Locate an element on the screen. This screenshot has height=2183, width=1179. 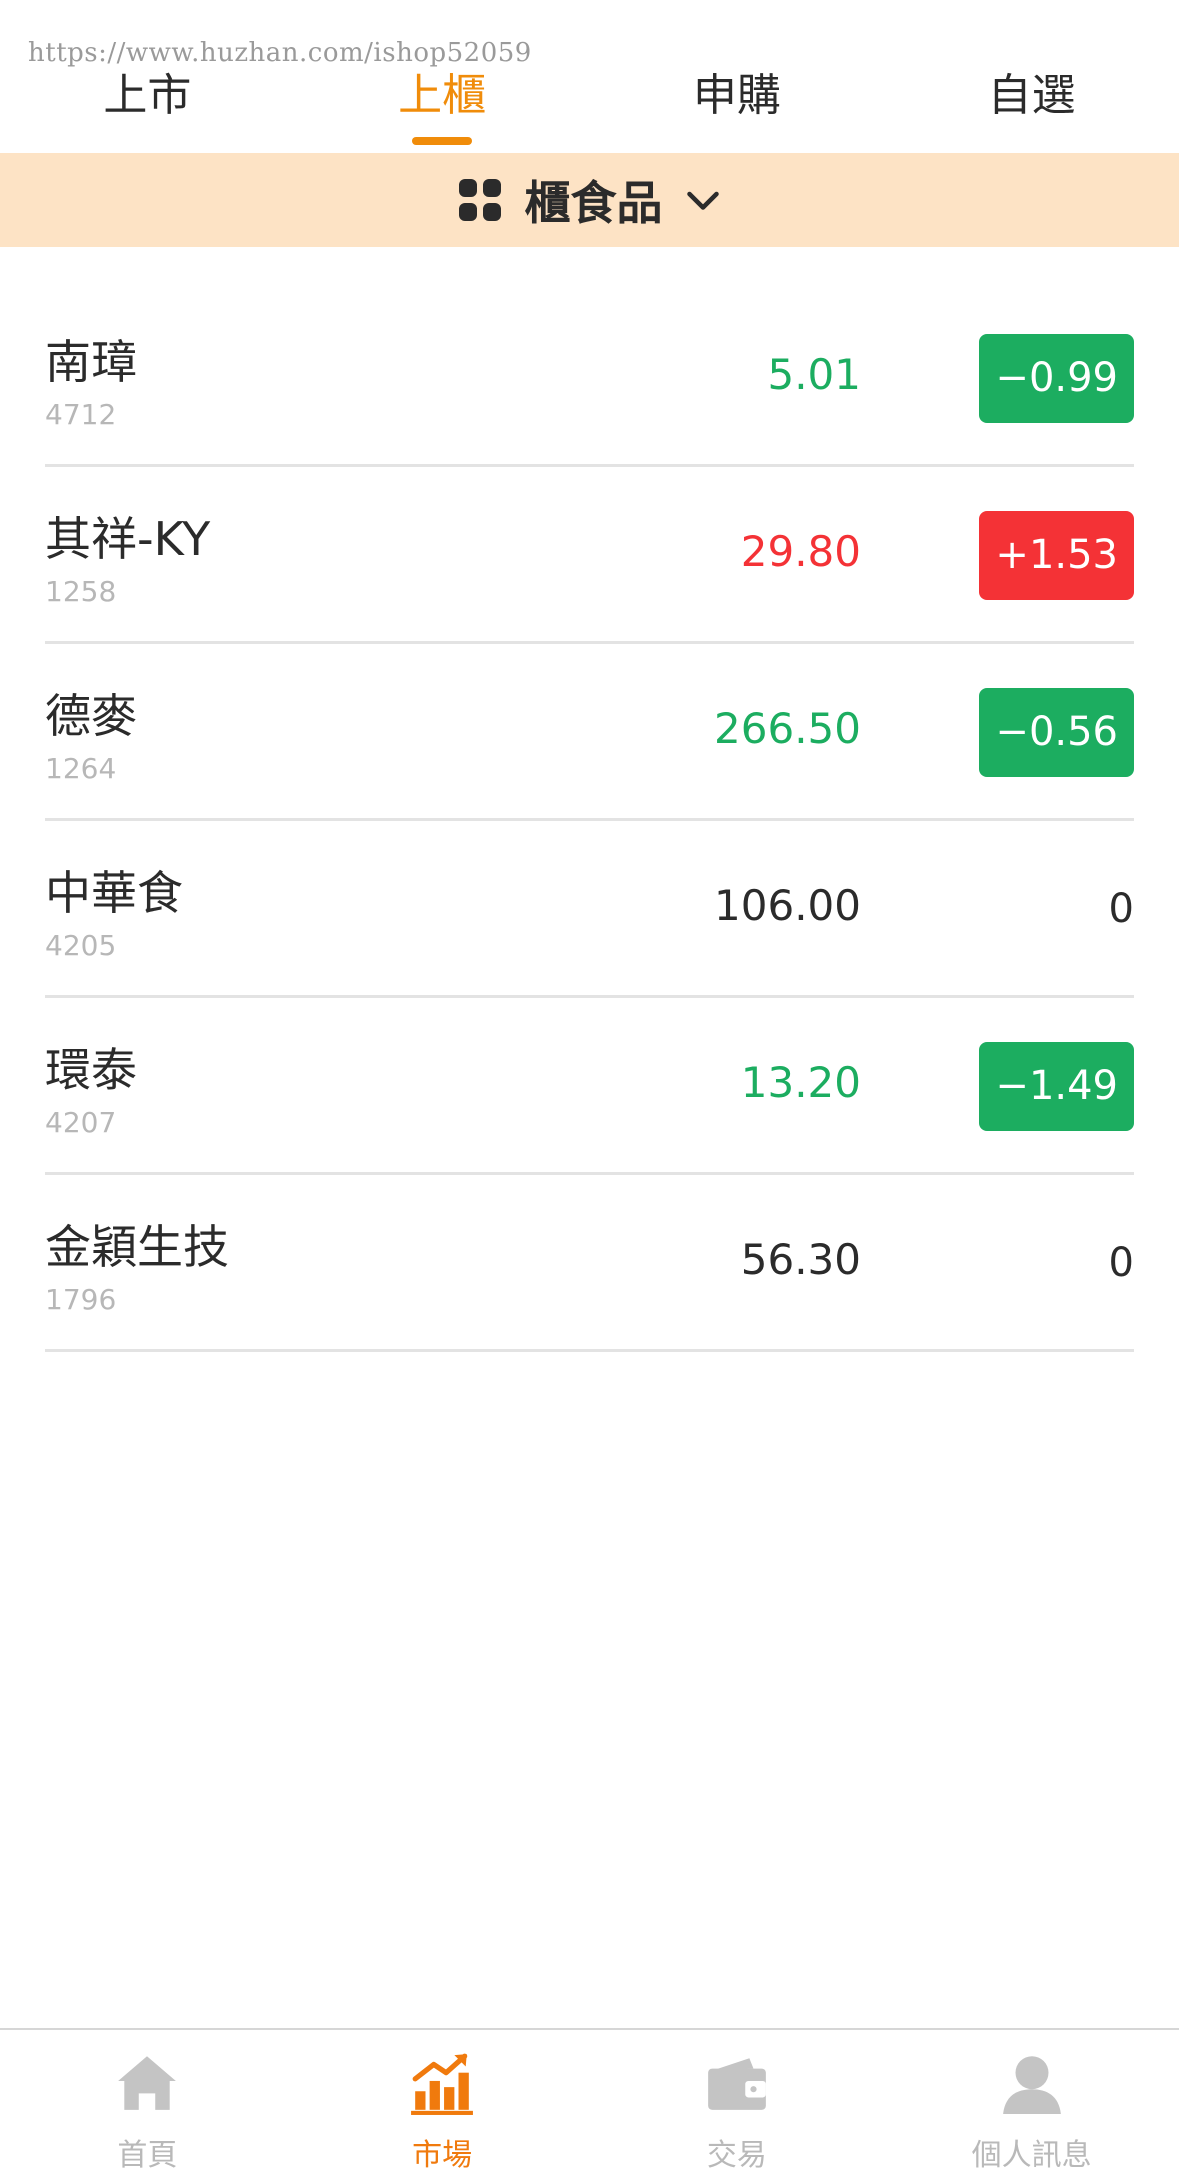
nav-label: 交易 is located at coordinates (736, 2155).